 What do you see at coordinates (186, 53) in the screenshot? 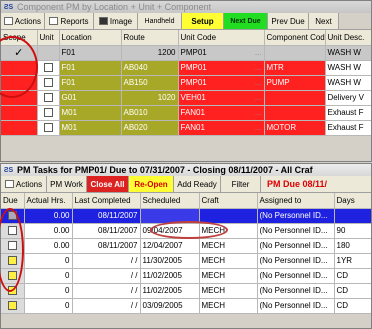
I see `table-row: ✓ F01 1200 PMP01... WASH W` at bounding box center [186, 53].